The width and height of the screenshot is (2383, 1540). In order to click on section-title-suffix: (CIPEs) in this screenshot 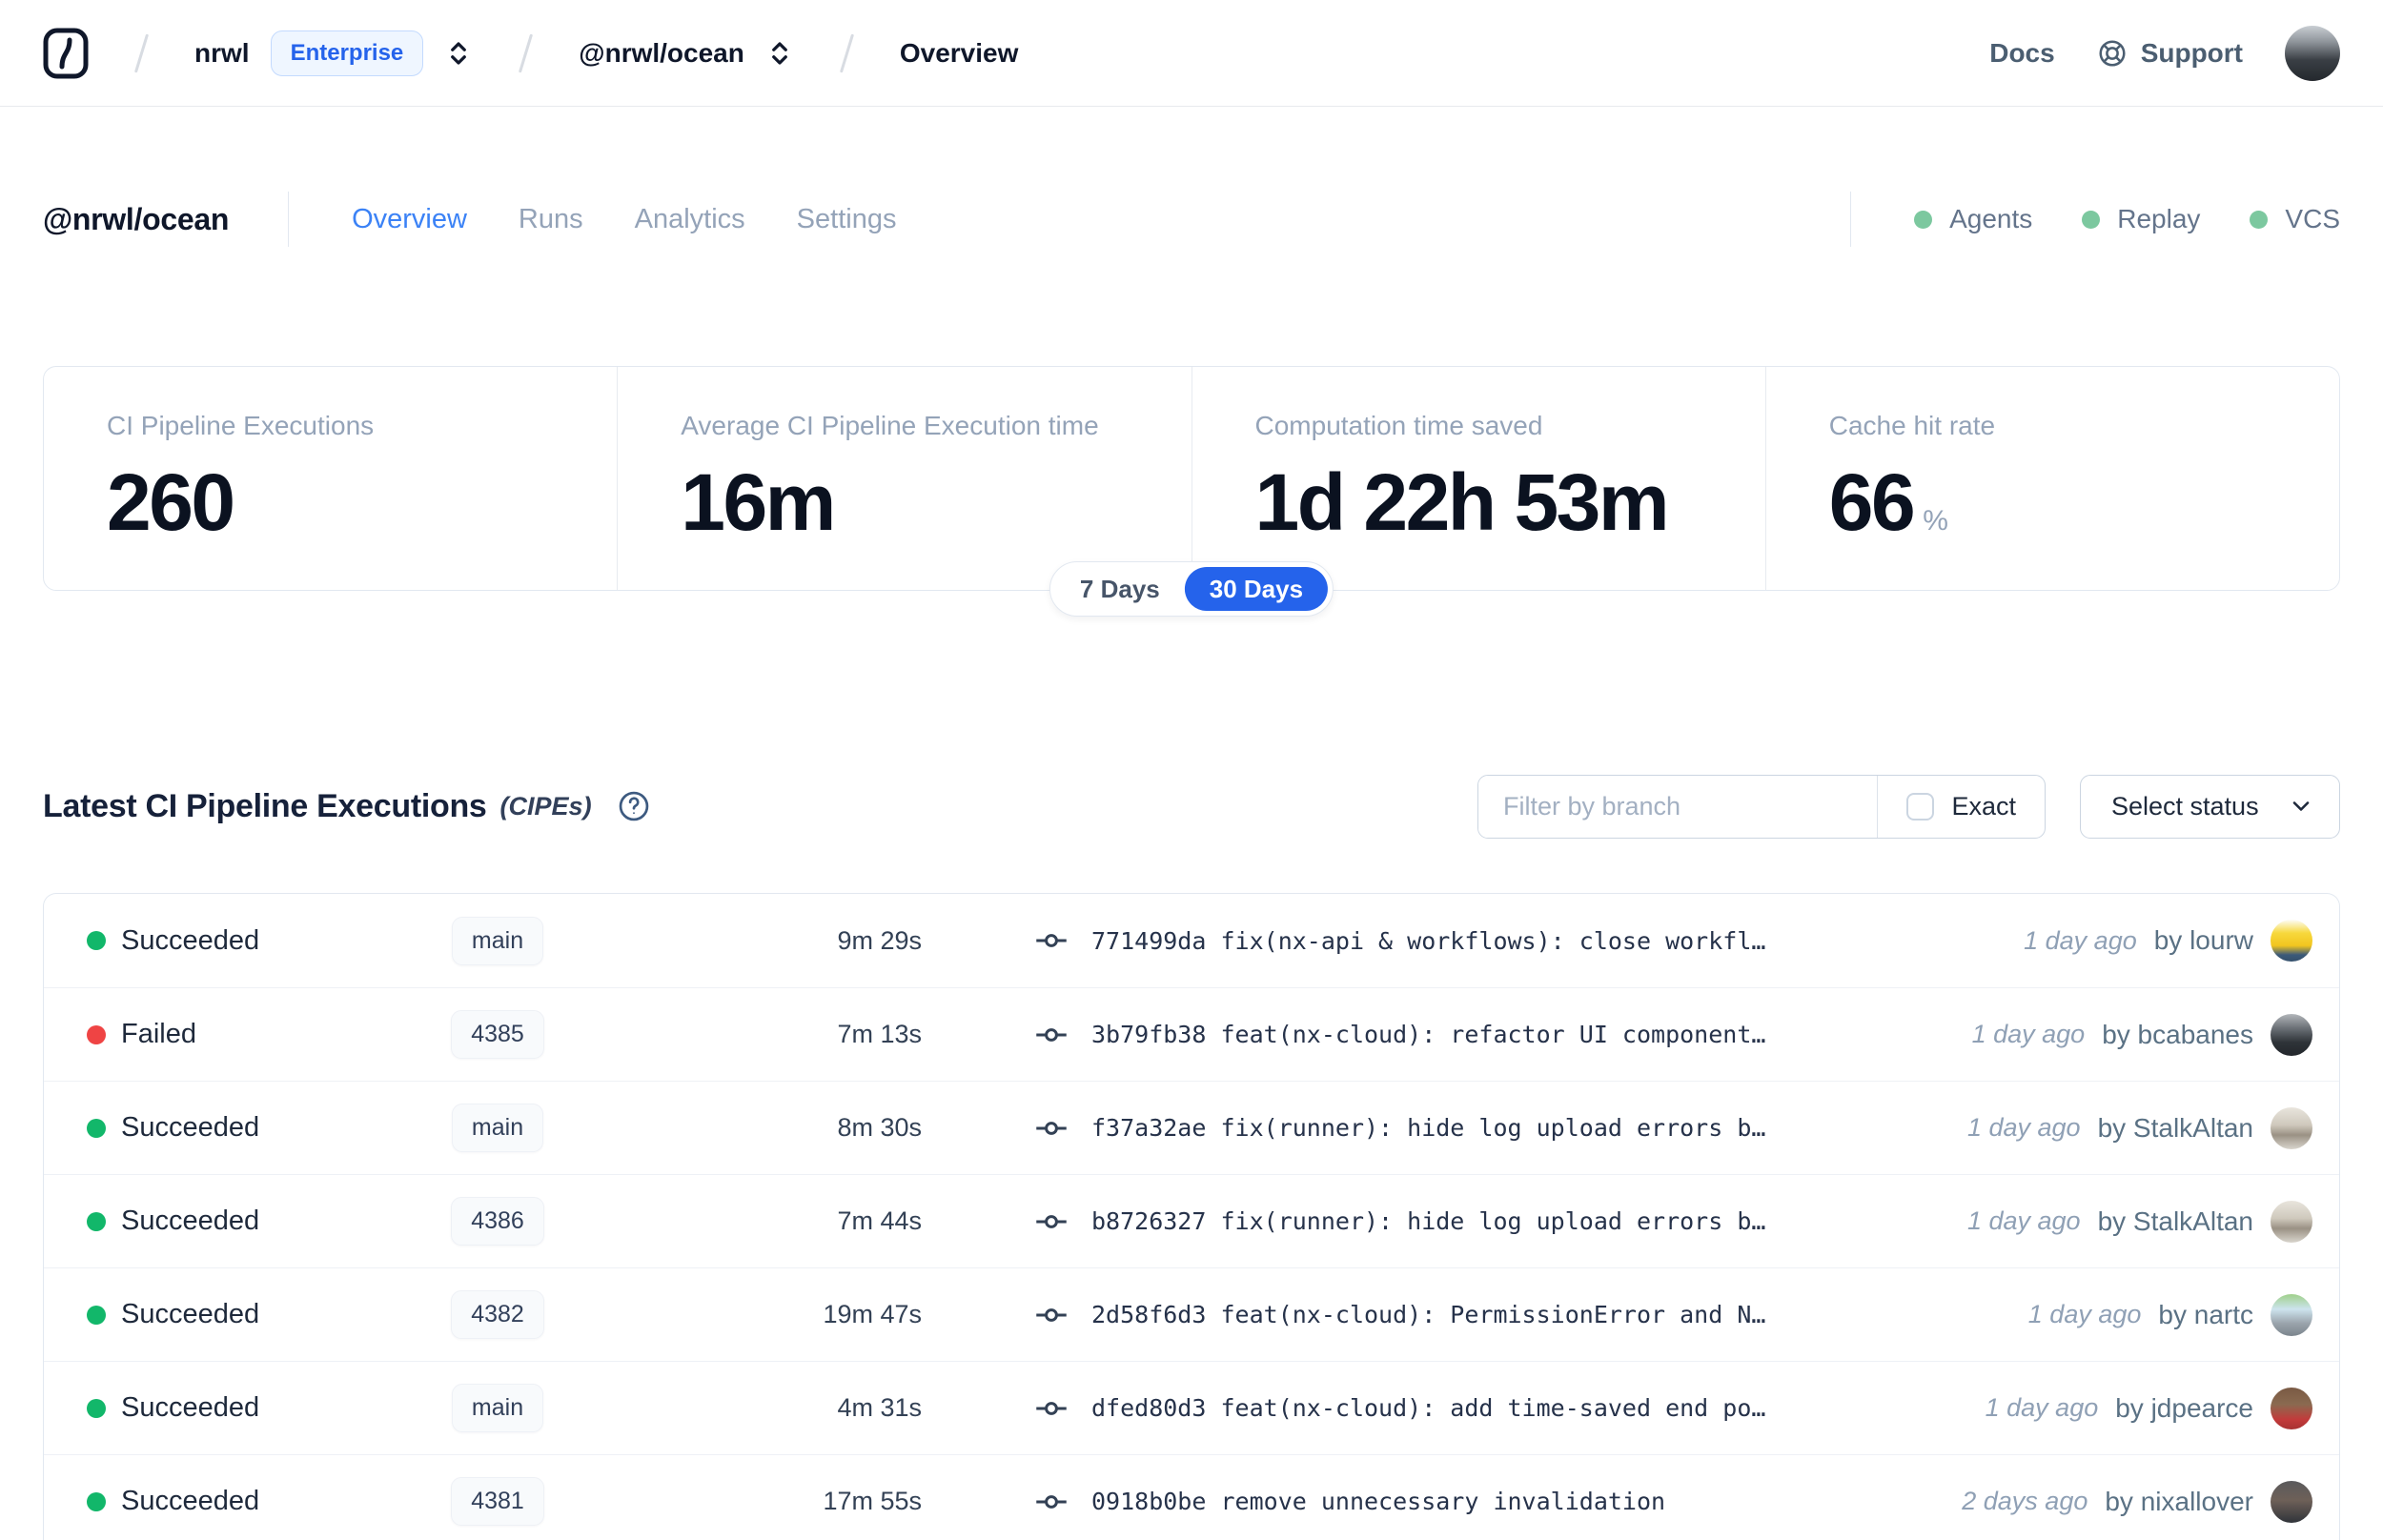, I will do `click(545, 806)`.